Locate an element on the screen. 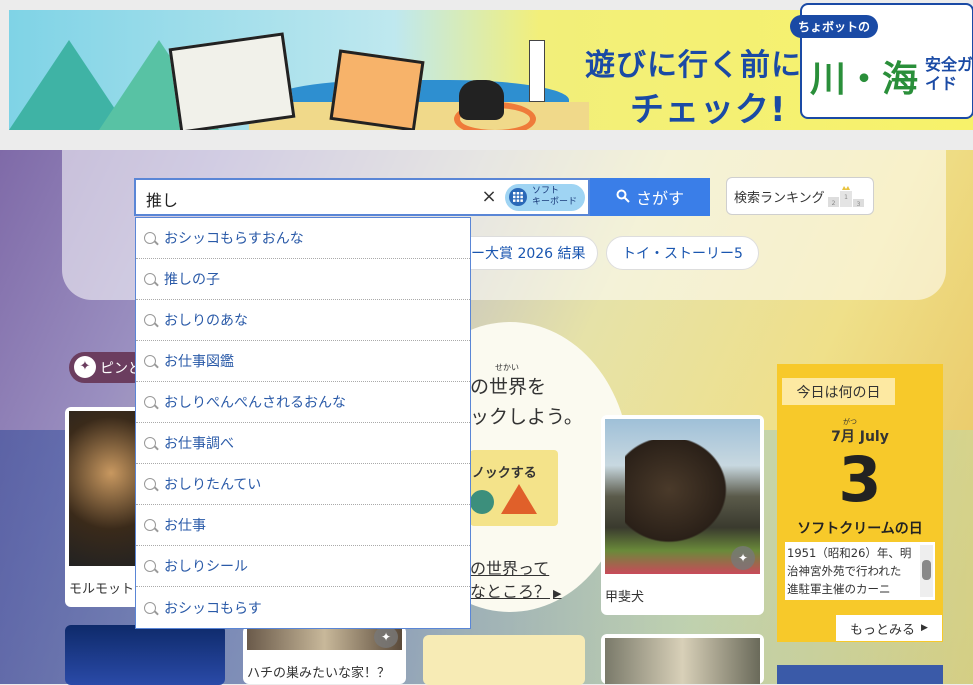 This screenshot has width=973, height=685. lighthouse-image is located at coordinates (537, 71).